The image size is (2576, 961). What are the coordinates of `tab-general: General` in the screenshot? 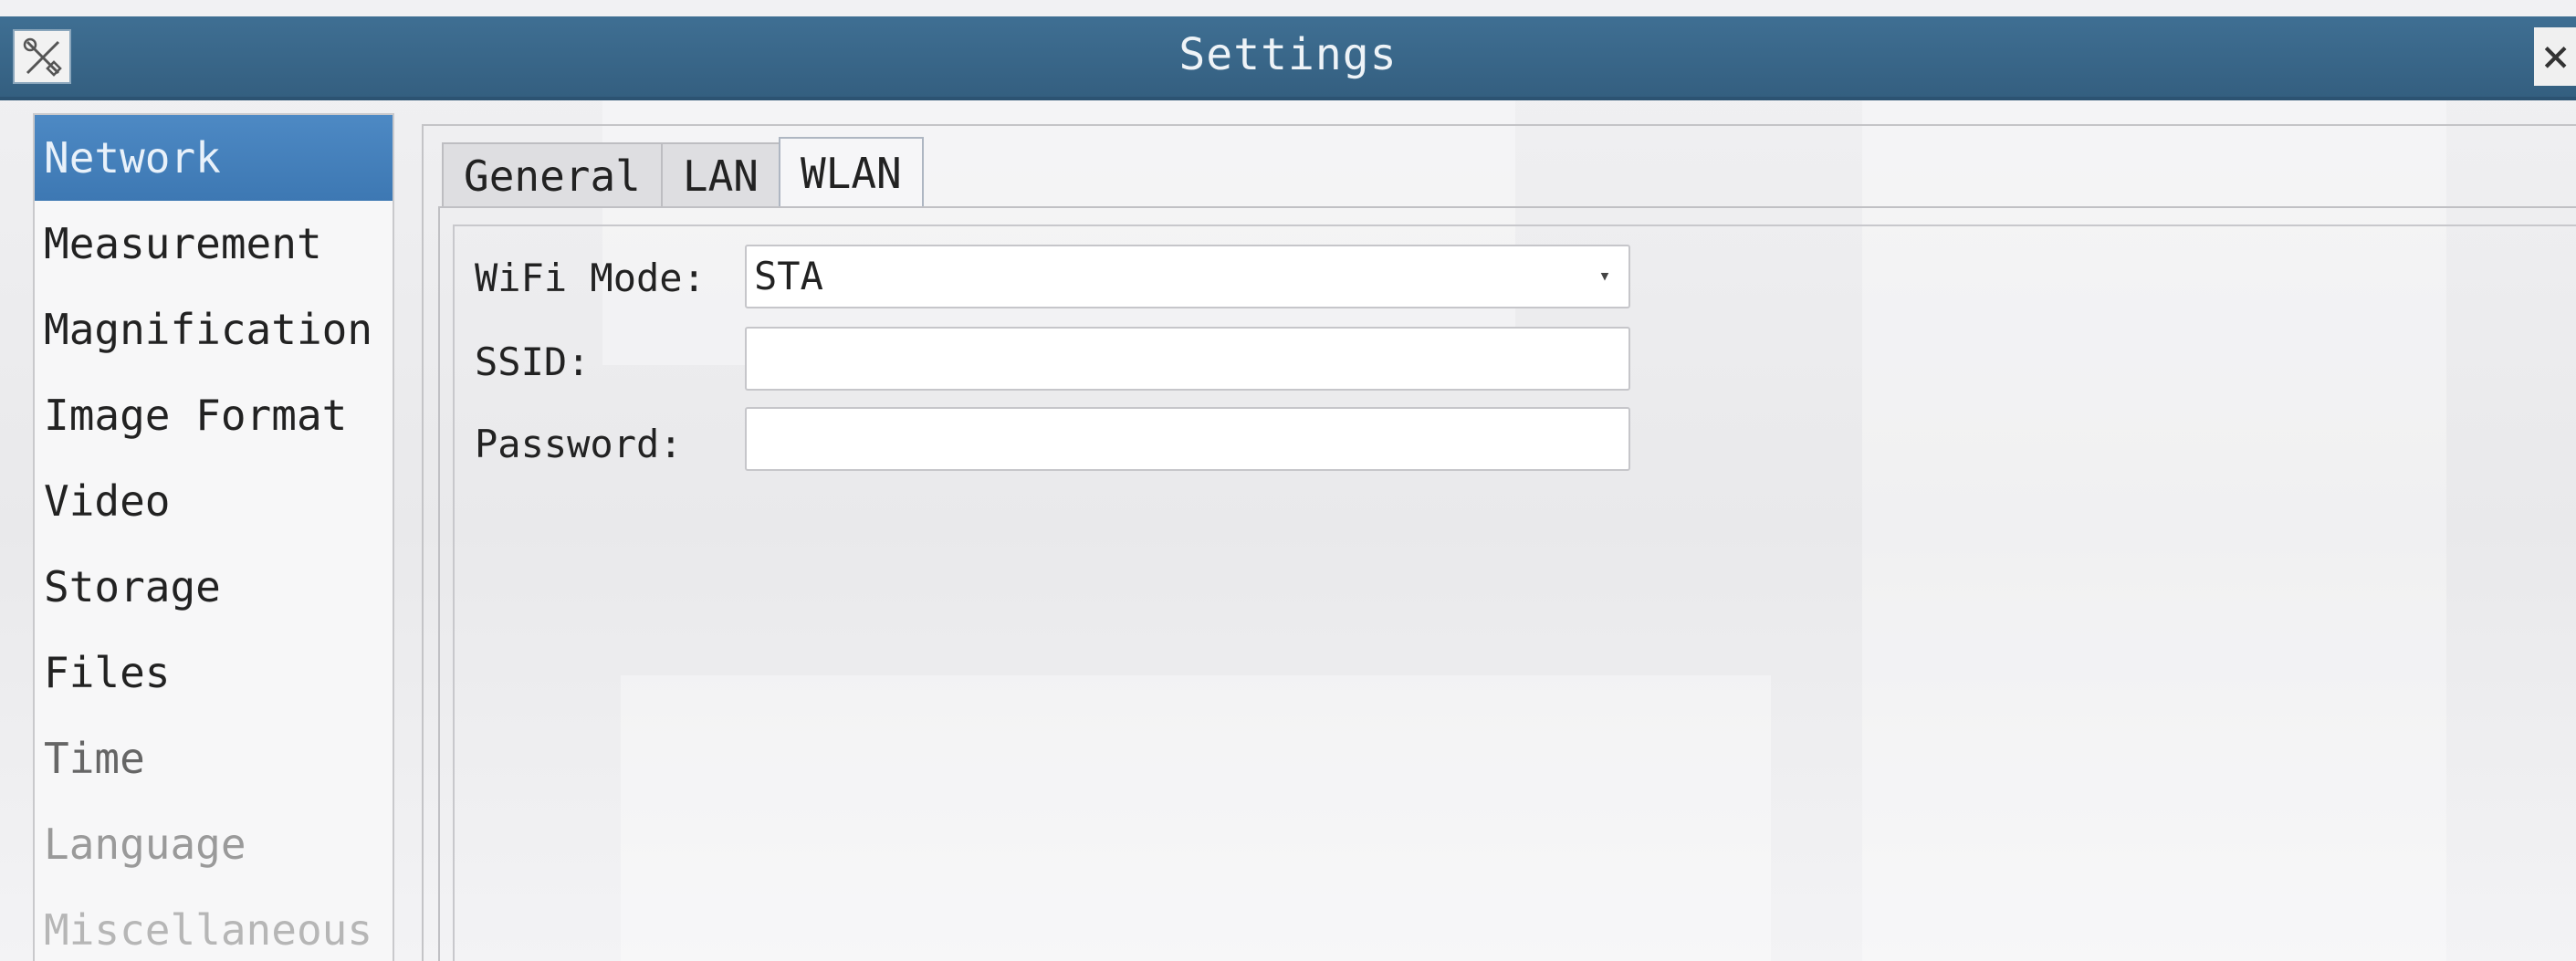 It's located at (552, 174).